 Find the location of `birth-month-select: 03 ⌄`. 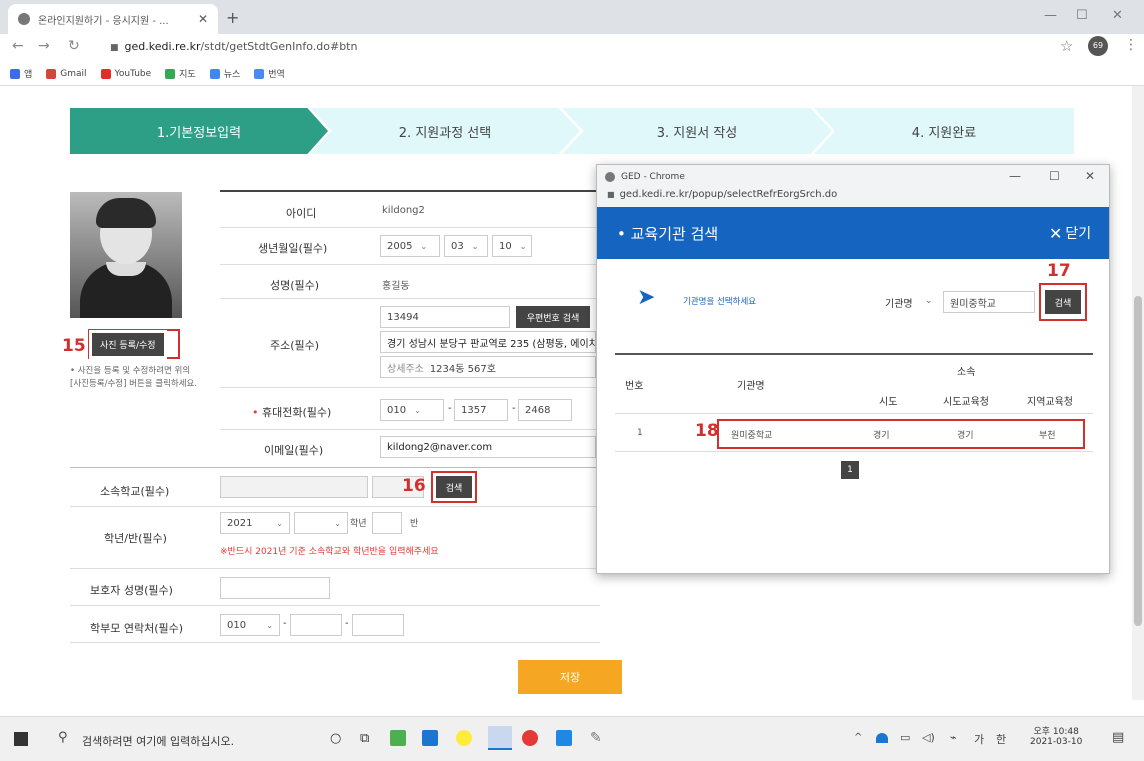

birth-month-select: 03 ⌄ is located at coordinates (466, 246).